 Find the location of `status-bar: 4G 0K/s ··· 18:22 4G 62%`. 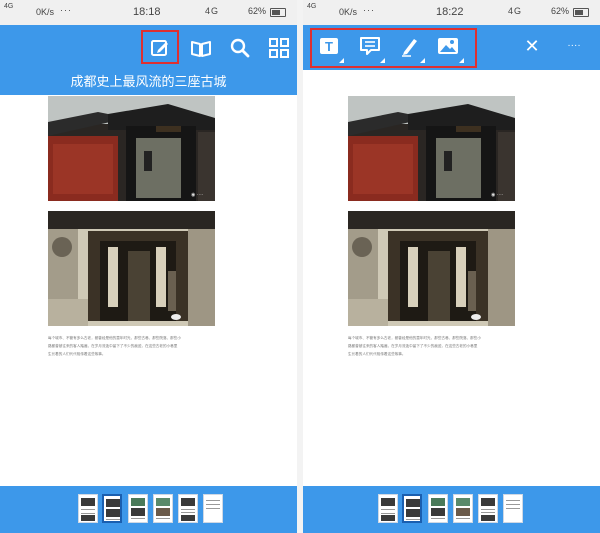

status-bar: 4G 0K/s ··· 18:22 4G 62% is located at coordinates (451, 12).